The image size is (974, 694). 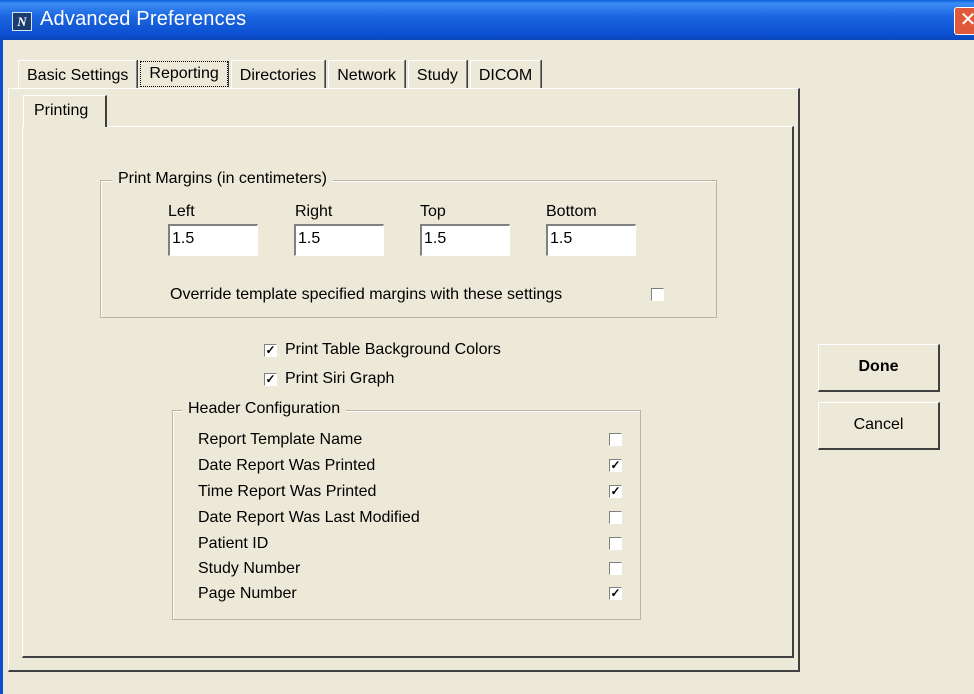 What do you see at coordinates (143, 19) in the screenshot?
I see `window-title: Advanced Preferences` at bounding box center [143, 19].